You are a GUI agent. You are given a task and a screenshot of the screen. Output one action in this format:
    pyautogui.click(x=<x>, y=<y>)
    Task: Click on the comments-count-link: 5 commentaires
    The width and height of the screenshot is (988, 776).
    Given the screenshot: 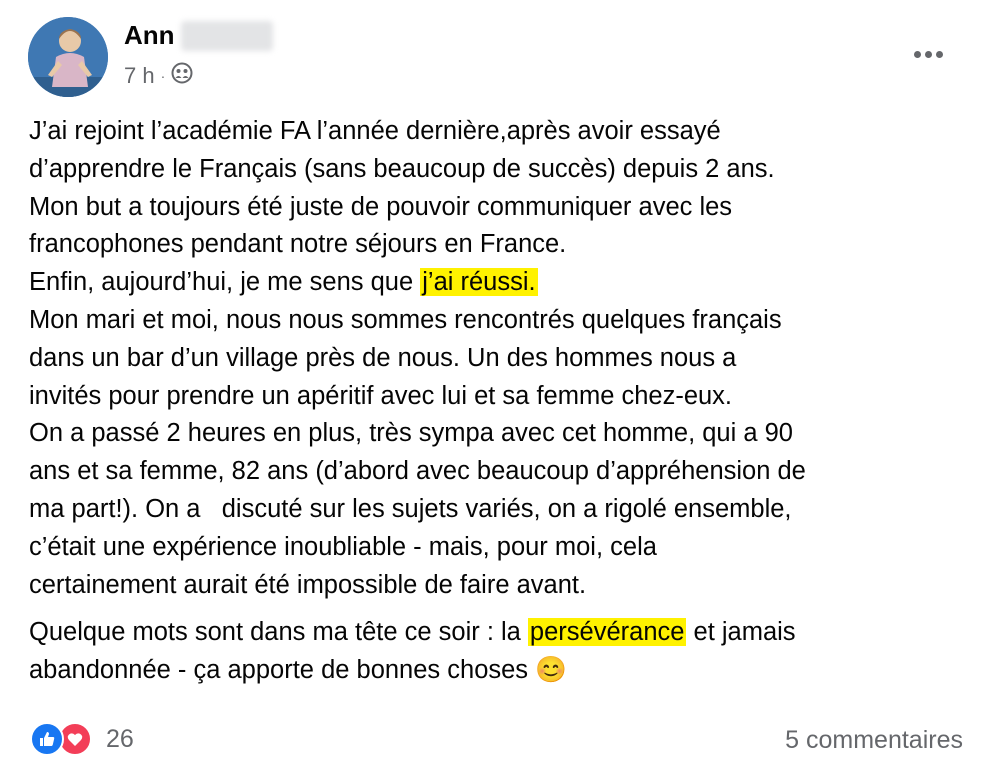 What is the action you would take?
    pyautogui.click(x=874, y=740)
    